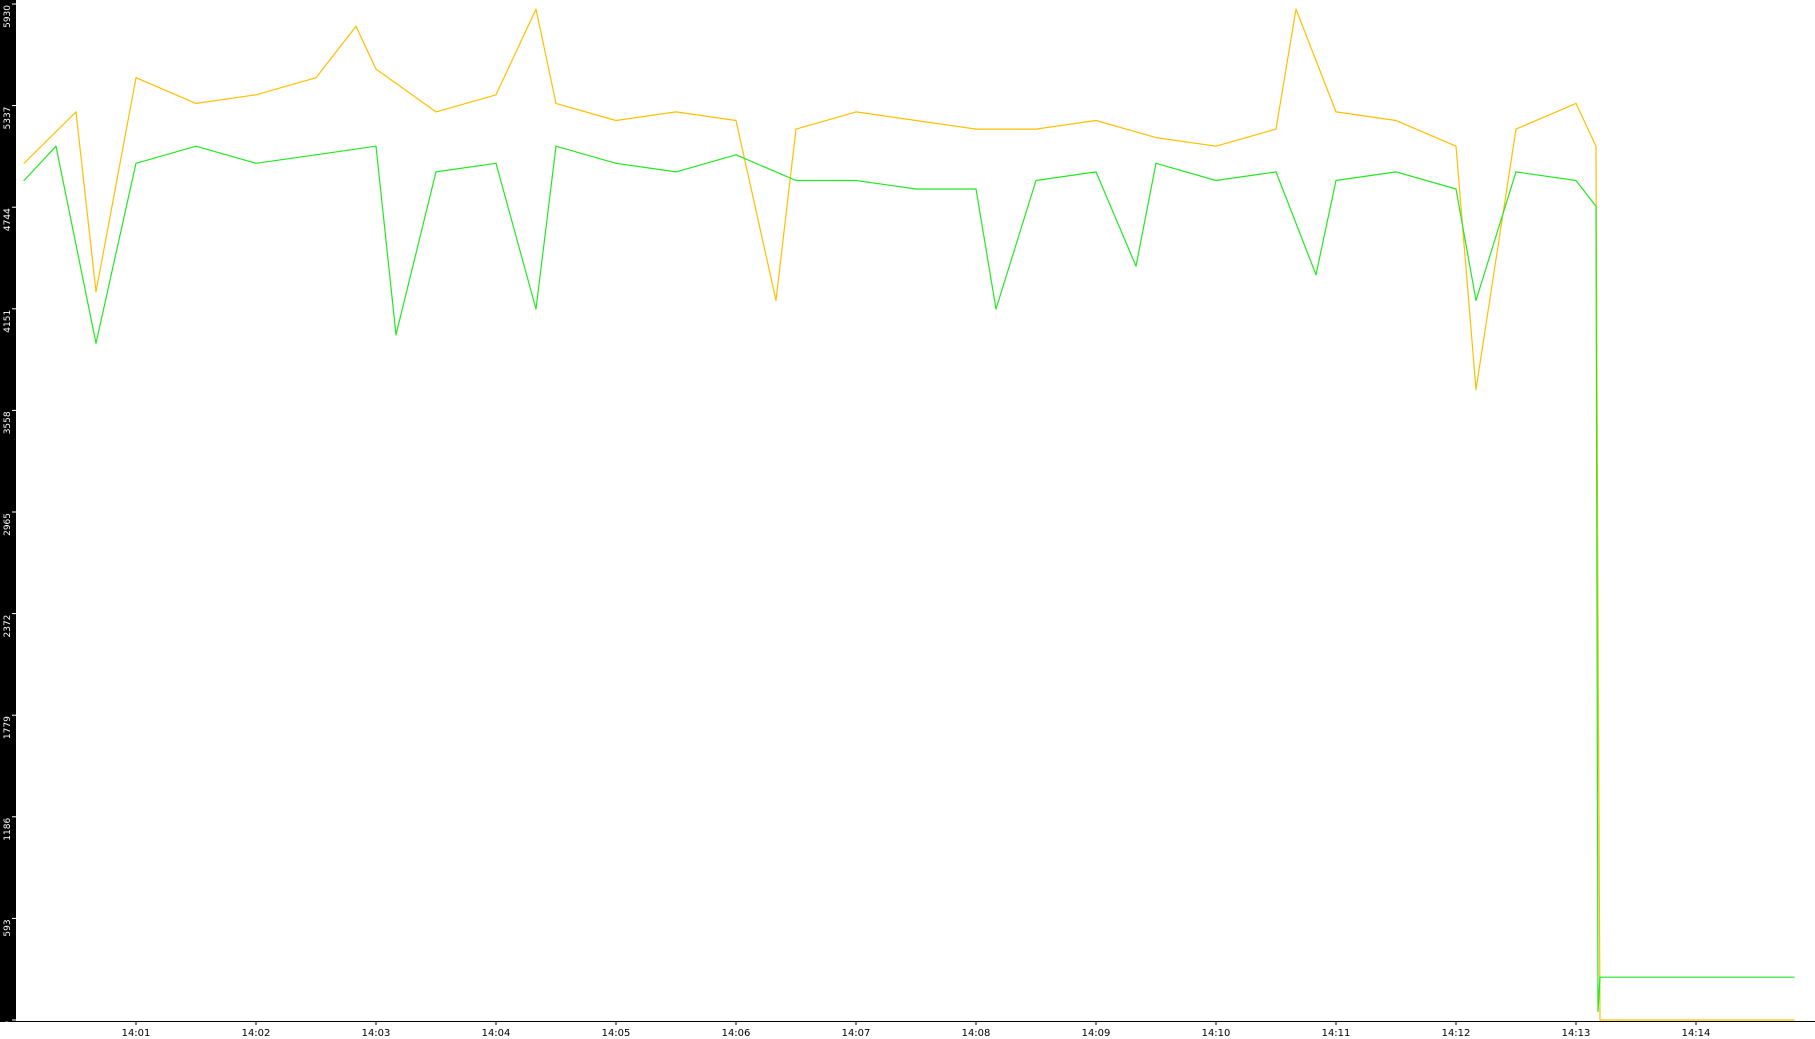  What do you see at coordinates (496, 1033) in the screenshot?
I see `x-tick-label: 14:04` at bounding box center [496, 1033].